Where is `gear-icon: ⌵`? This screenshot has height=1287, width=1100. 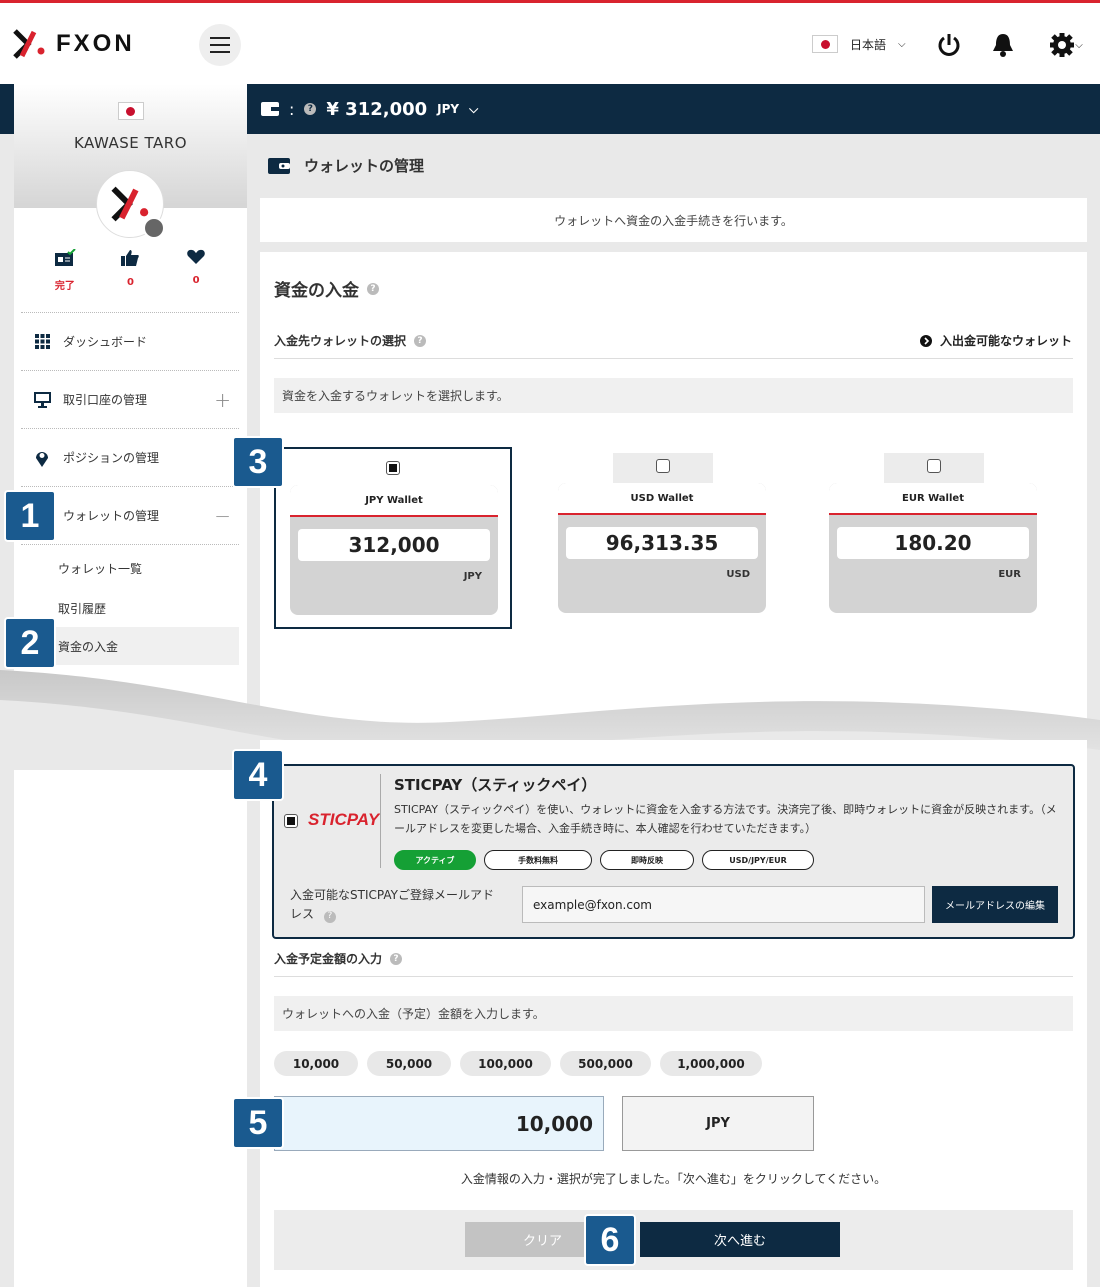
gear-icon: ⌵ is located at coordinates (1066, 45).